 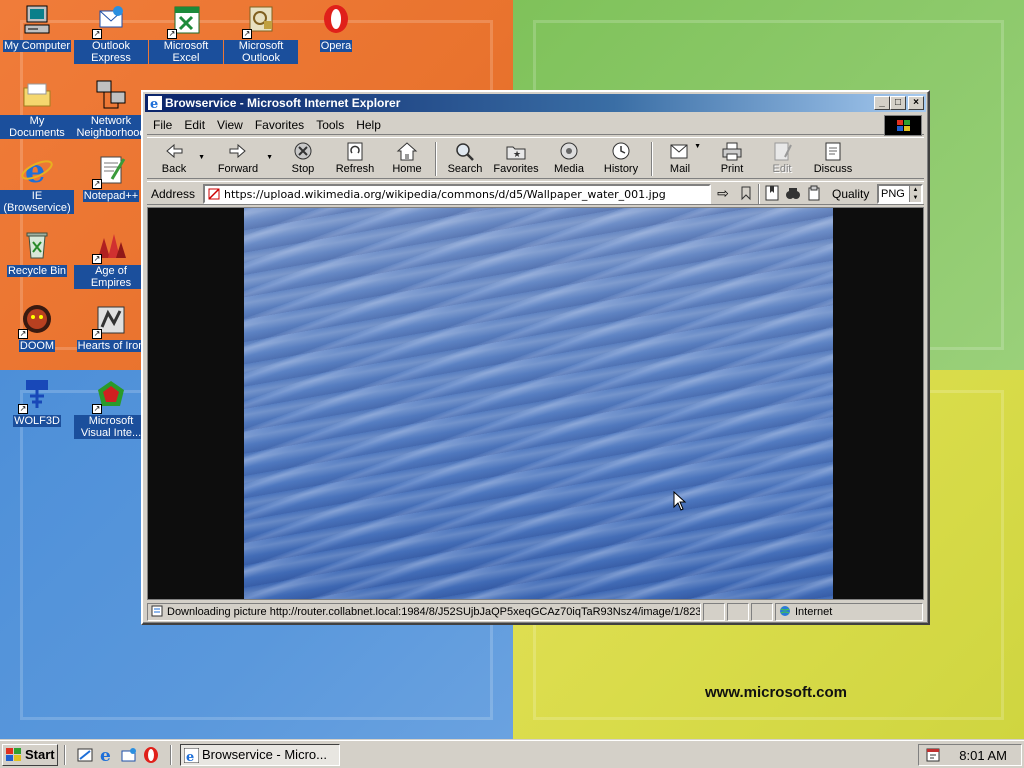 I want to click on desktop-icon-recycle-bin: Recycle Bin, so click(x=37, y=252).